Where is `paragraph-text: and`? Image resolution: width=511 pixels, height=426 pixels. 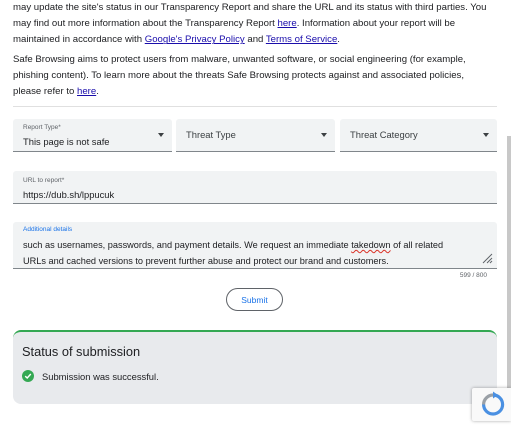 paragraph-text: and is located at coordinates (255, 40).